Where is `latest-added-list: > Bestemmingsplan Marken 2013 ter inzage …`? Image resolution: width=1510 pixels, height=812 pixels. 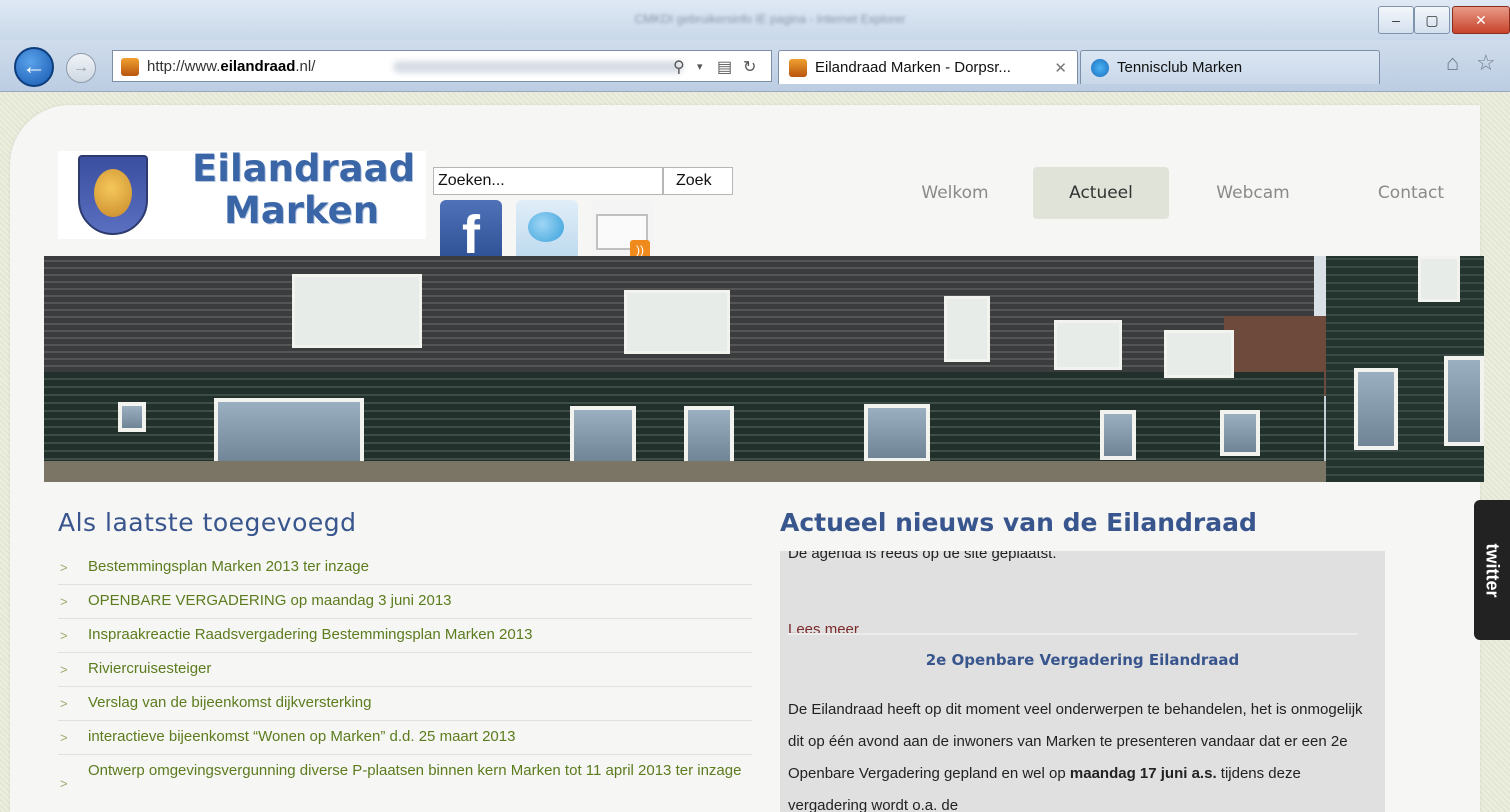 latest-added-list: > Bestemmingsplan Marken 2013 ter inzage … is located at coordinates (405, 671).